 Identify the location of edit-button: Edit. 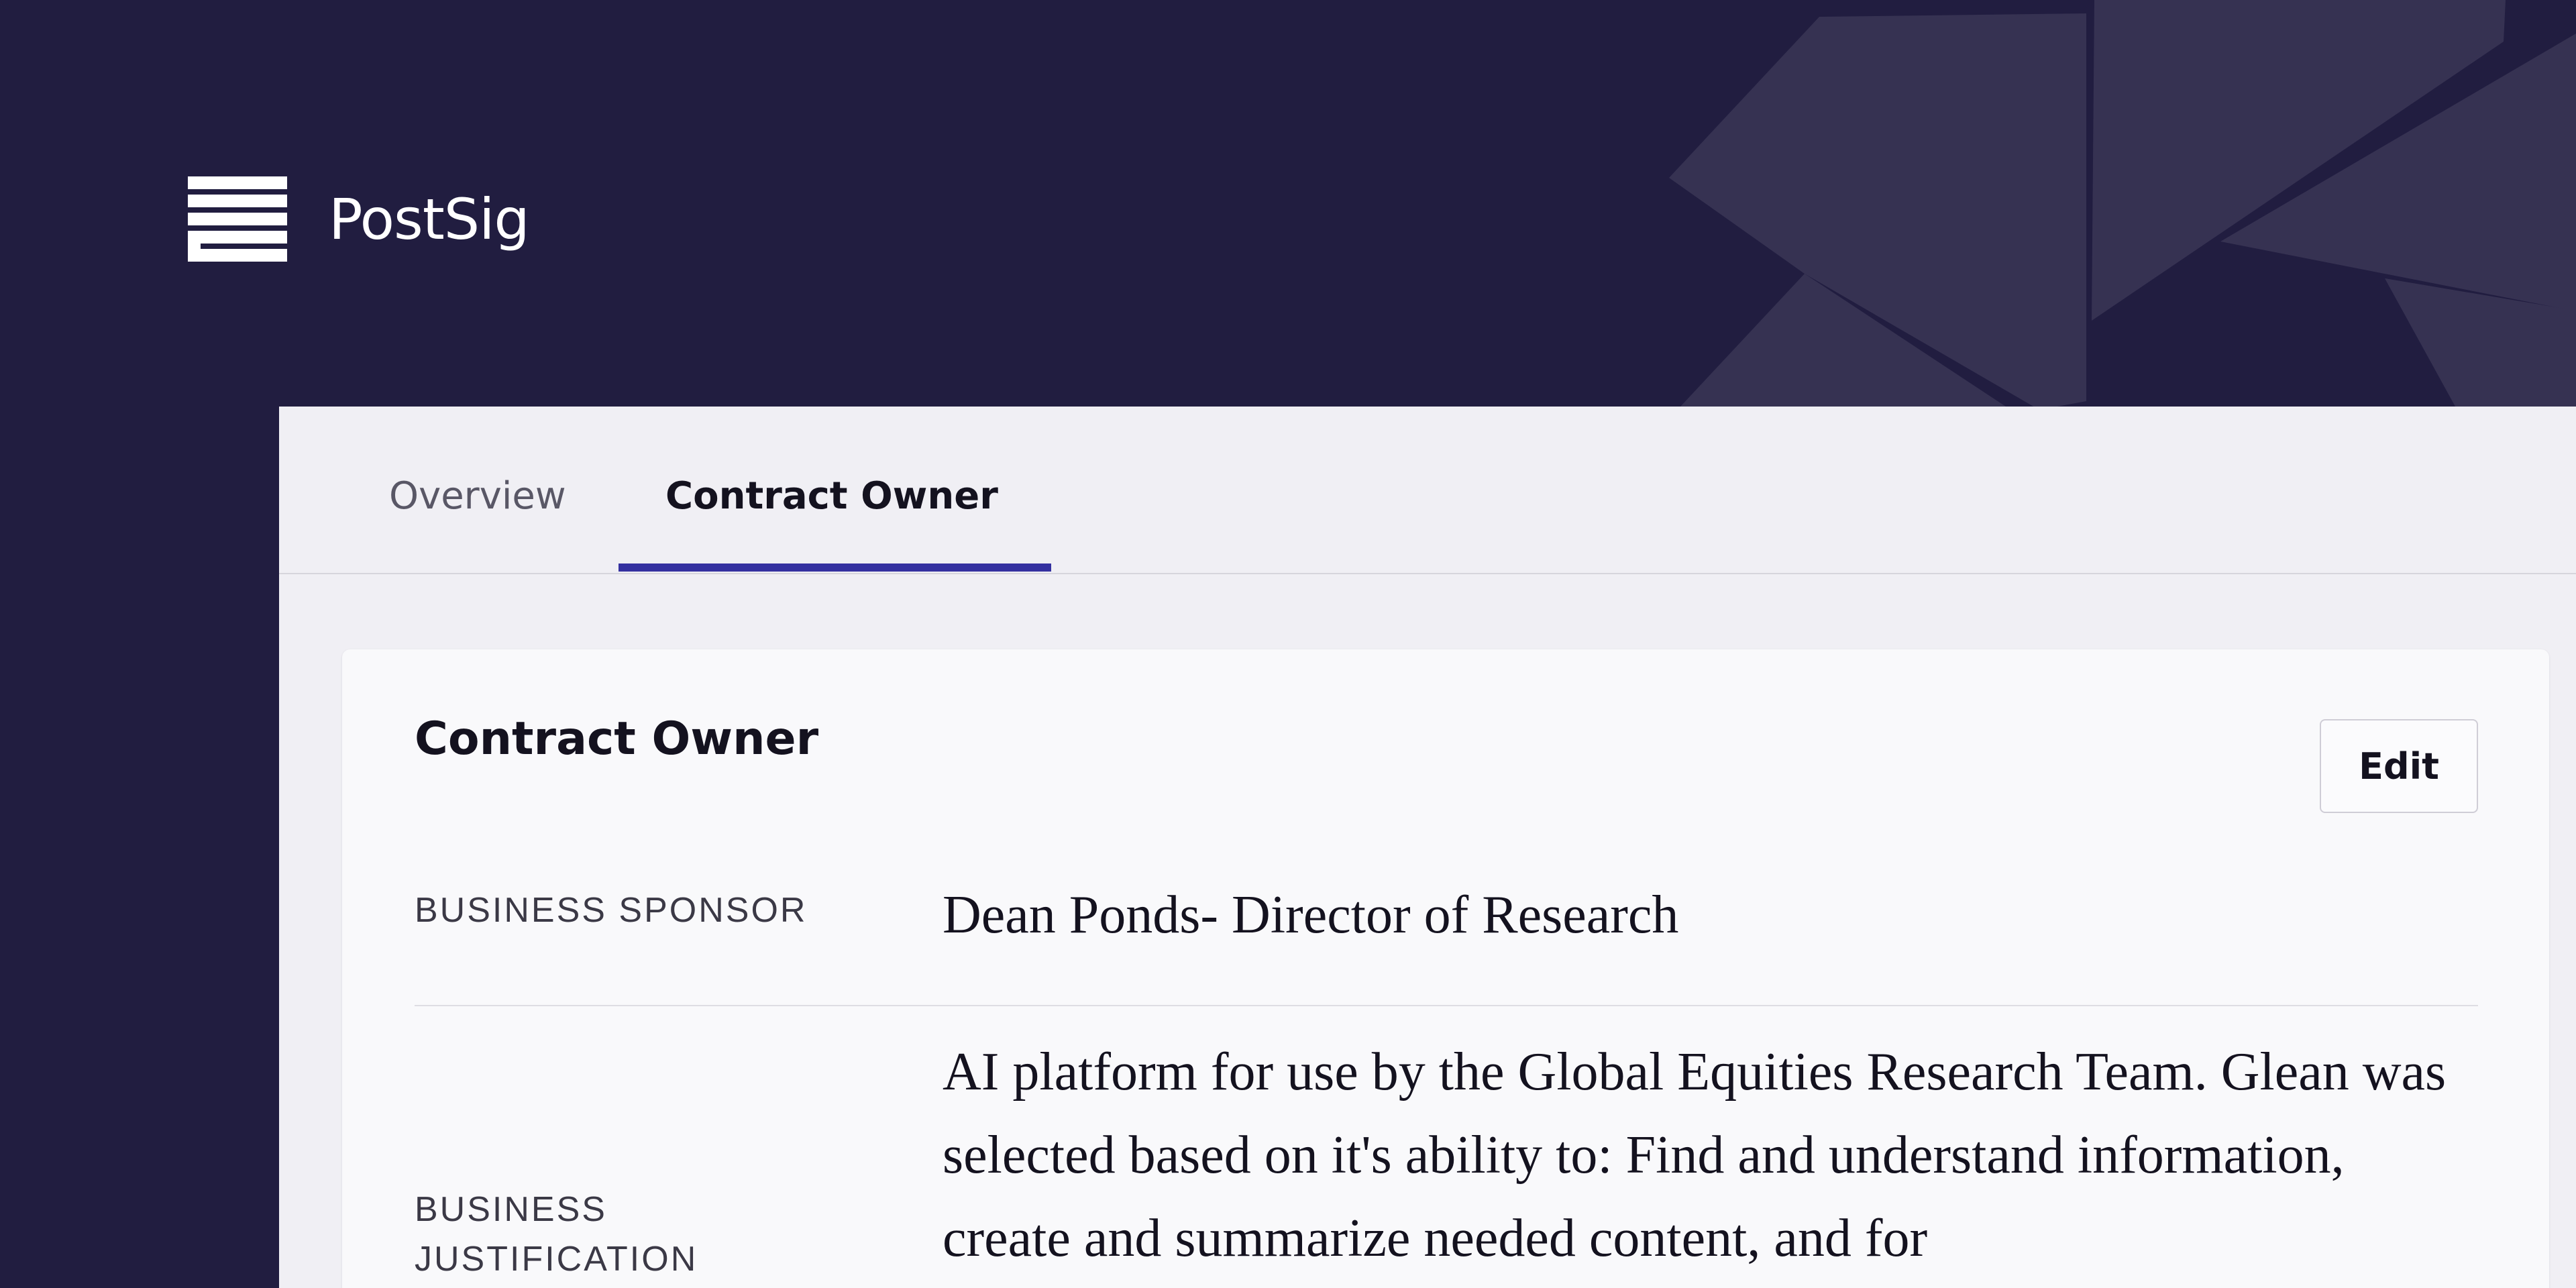
(2399, 766).